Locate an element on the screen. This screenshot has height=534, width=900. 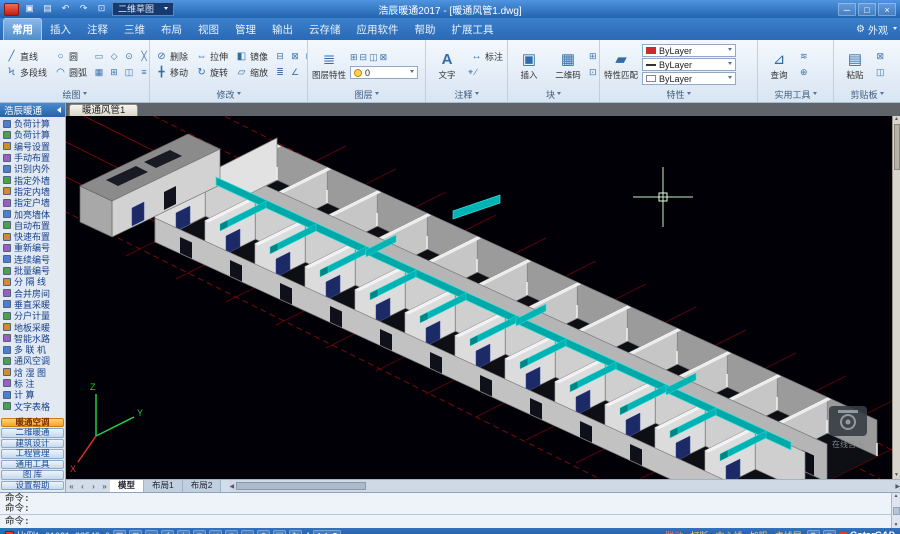
panel-label-layers: 图层 is located at coordinates (366, 95).